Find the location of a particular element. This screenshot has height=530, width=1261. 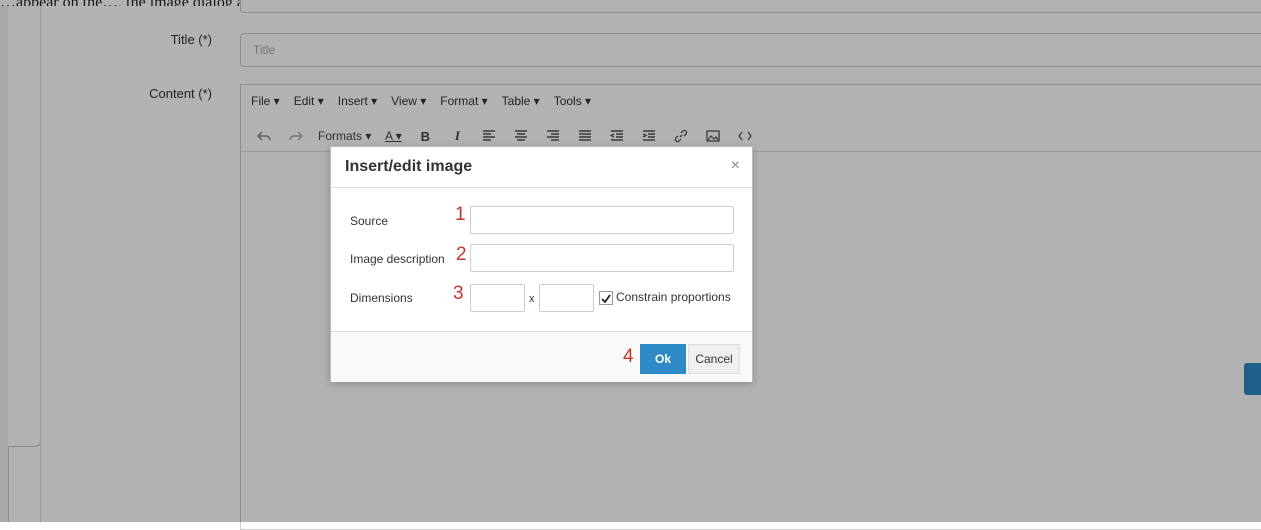

cancel-button: Cancel is located at coordinates (714, 359).